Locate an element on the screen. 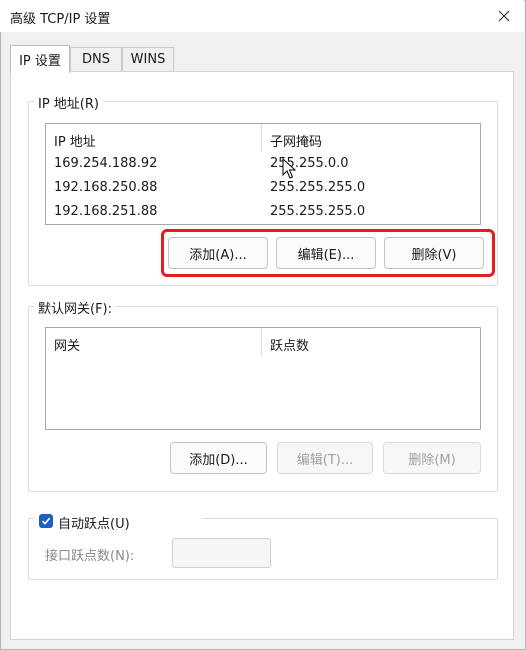 The width and height of the screenshot is (526, 650). close-icon is located at coordinates (504, 16).